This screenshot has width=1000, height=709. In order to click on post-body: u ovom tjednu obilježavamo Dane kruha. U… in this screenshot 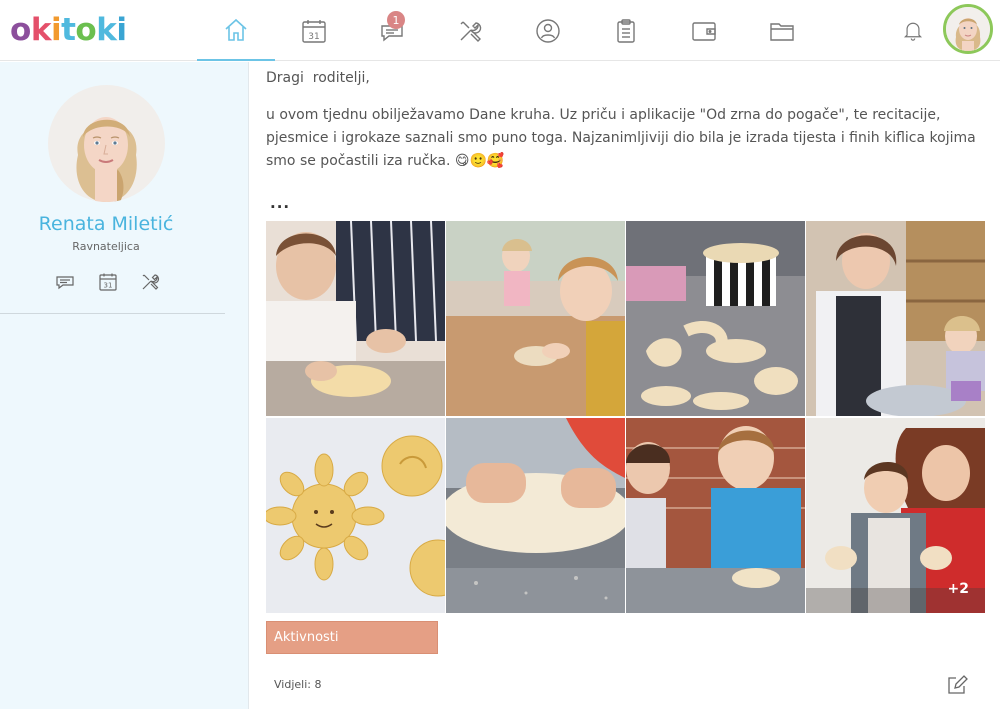, I will do `click(621, 138)`.